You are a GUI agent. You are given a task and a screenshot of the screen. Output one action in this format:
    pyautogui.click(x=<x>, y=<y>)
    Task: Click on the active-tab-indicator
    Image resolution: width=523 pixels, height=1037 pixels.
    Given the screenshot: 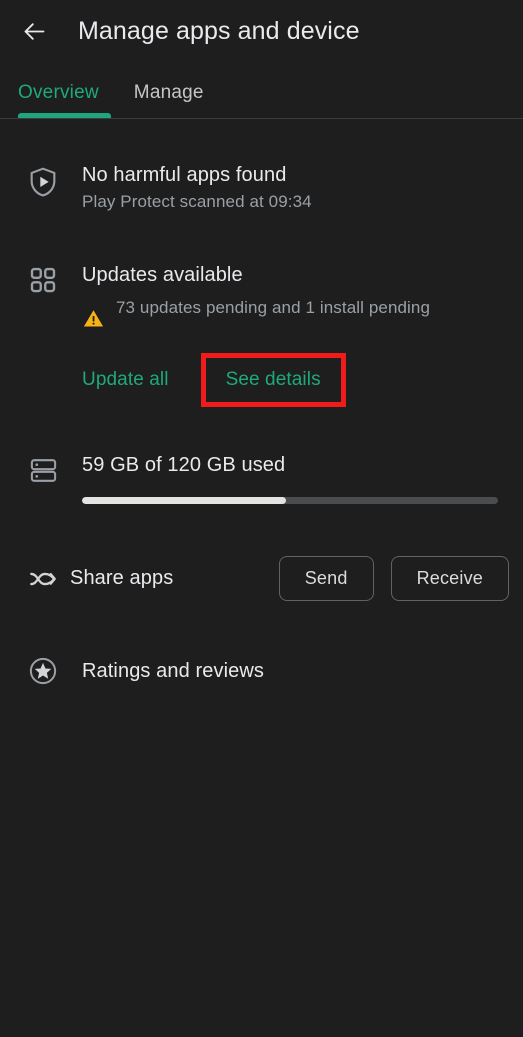 What is the action you would take?
    pyautogui.click(x=64, y=115)
    